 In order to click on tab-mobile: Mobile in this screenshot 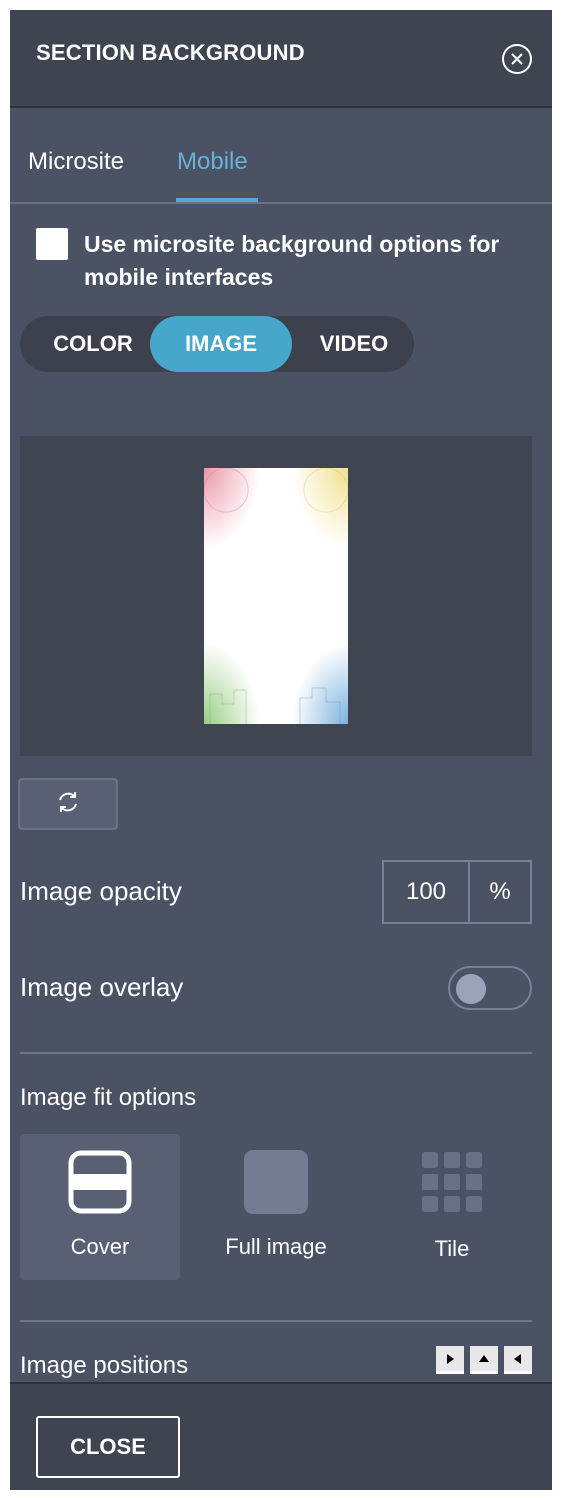, I will do `click(212, 162)`.